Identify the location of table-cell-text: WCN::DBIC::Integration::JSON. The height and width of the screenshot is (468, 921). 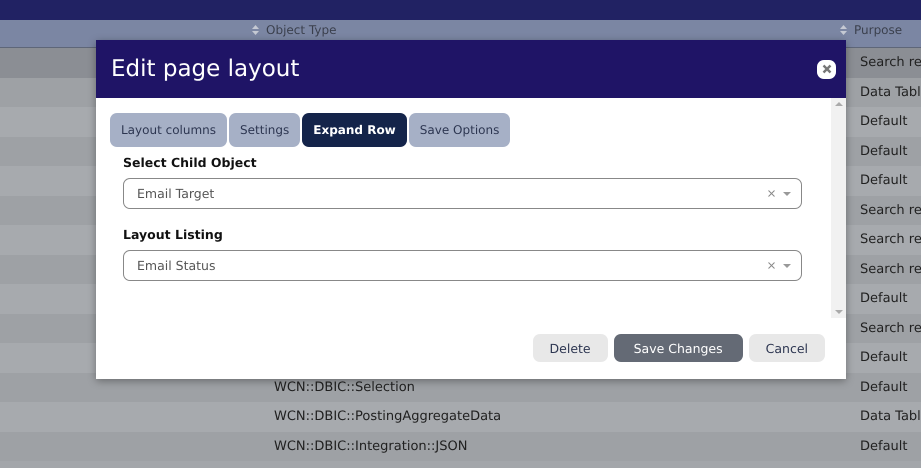
(371, 446).